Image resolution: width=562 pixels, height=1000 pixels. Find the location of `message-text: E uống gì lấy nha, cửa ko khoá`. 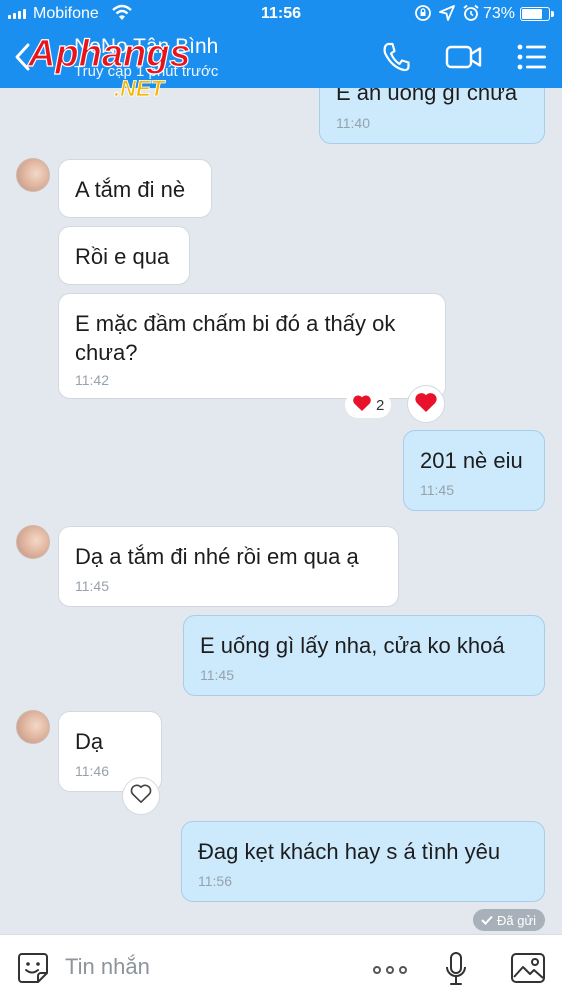

message-text: E uống gì lấy nha, cửa ko khoá is located at coordinates (352, 645).